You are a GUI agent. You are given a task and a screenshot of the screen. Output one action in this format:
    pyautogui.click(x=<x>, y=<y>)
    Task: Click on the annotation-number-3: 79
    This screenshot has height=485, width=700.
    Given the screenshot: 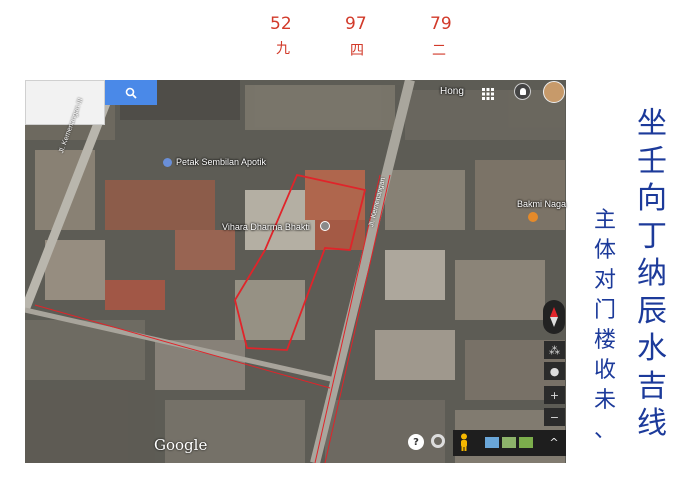 What is the action you would take?
    pyautogui.click(x=441, y=24)
    